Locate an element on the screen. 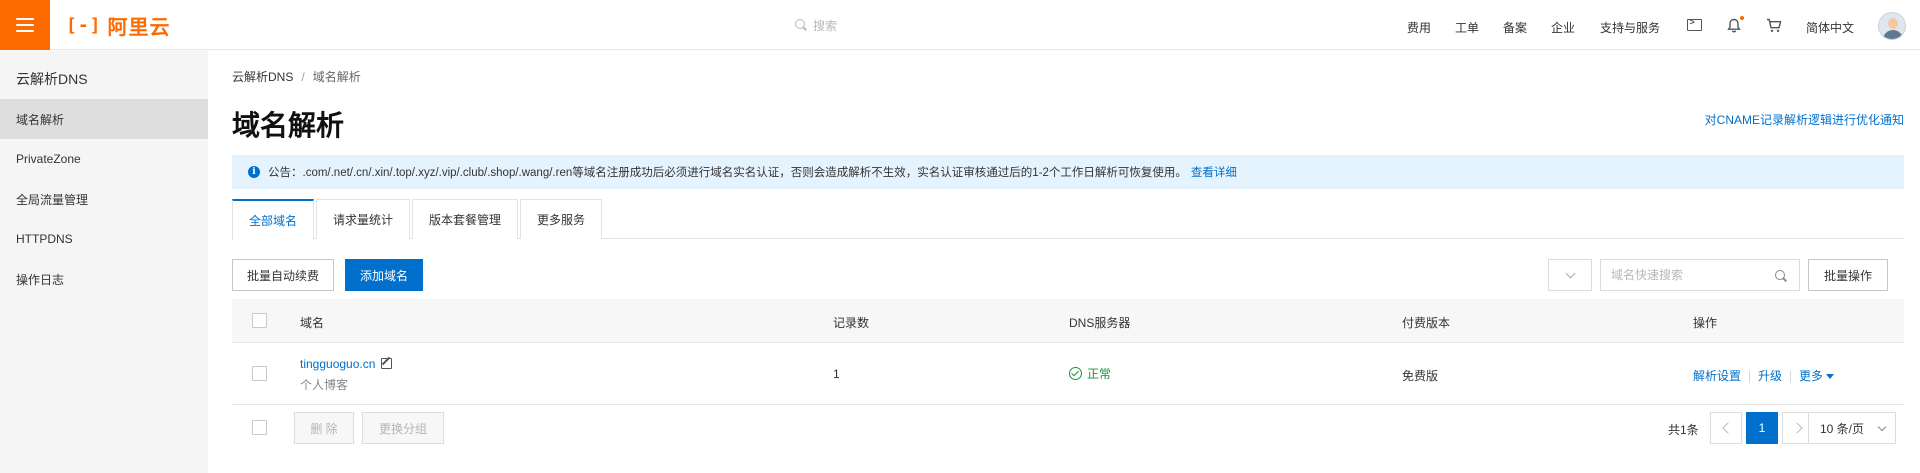 This screenshot has height=473, width=1920. row-operations: 解析设置 升级 更多 is located at coordinates (1764, 375).